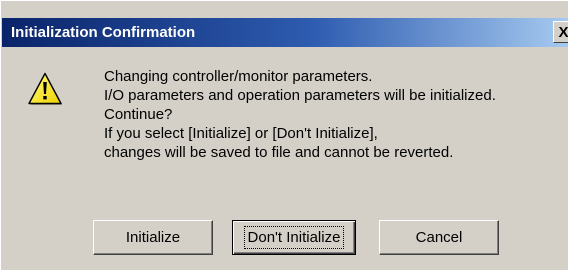  What do you see at coordinates (238, 76) in the screenshot?
I see `message-line: Changing controller/monitor parameters.` at bounding box center [238, 76].